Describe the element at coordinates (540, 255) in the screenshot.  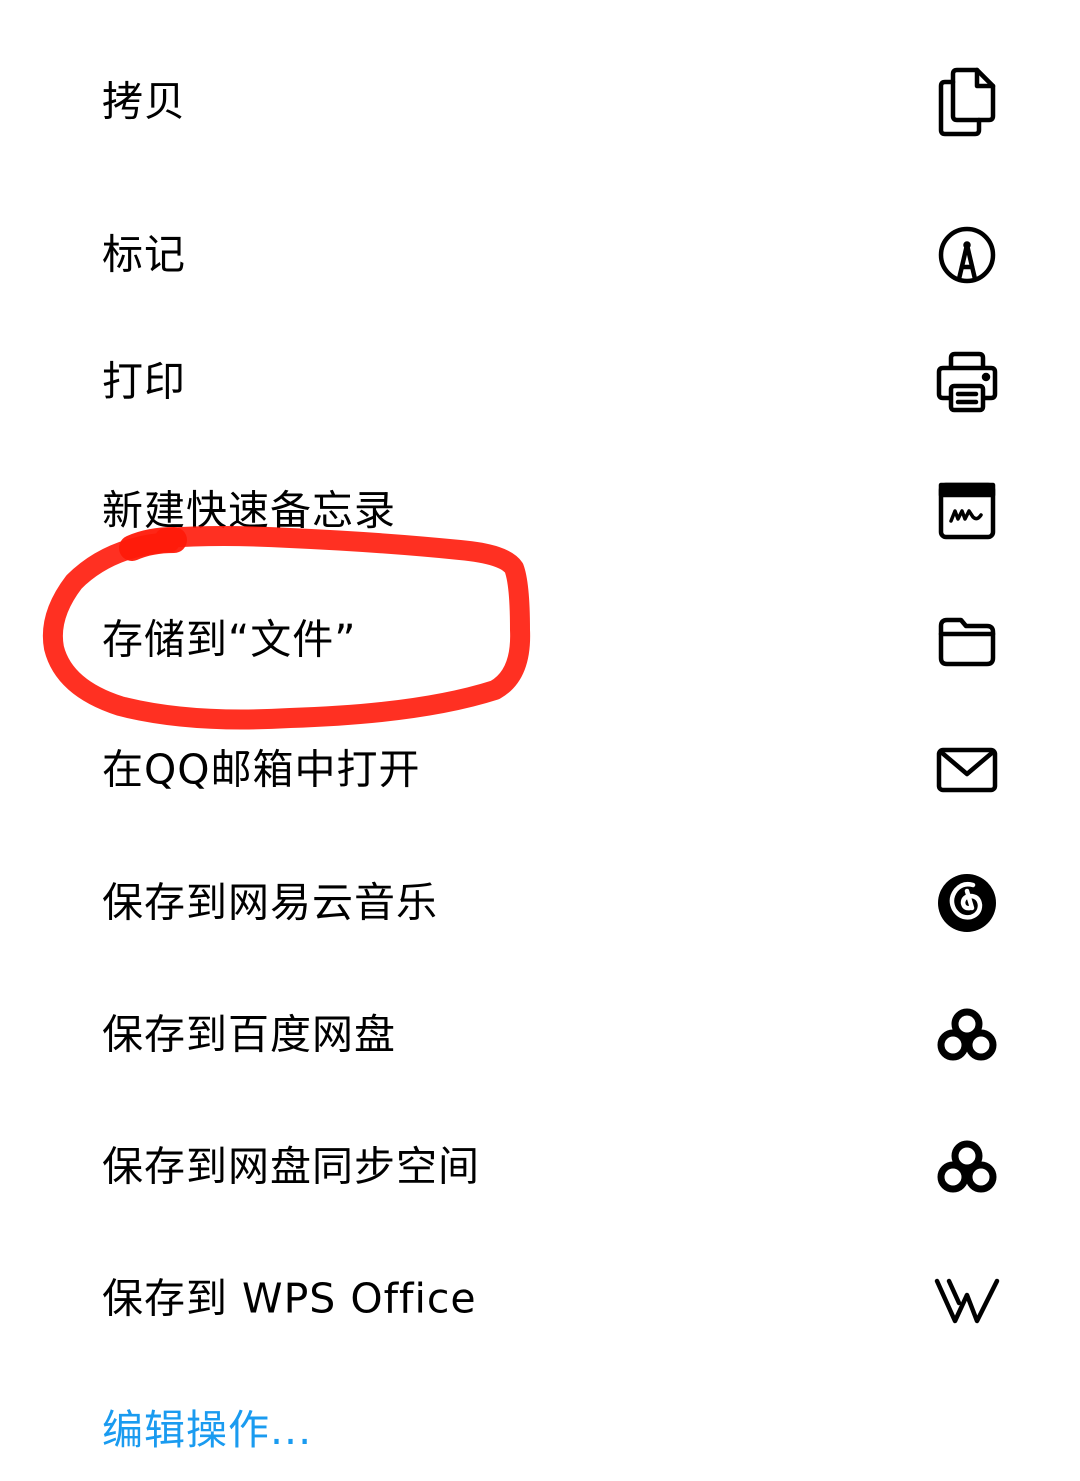
I see `action-markup: 标记` at that location.